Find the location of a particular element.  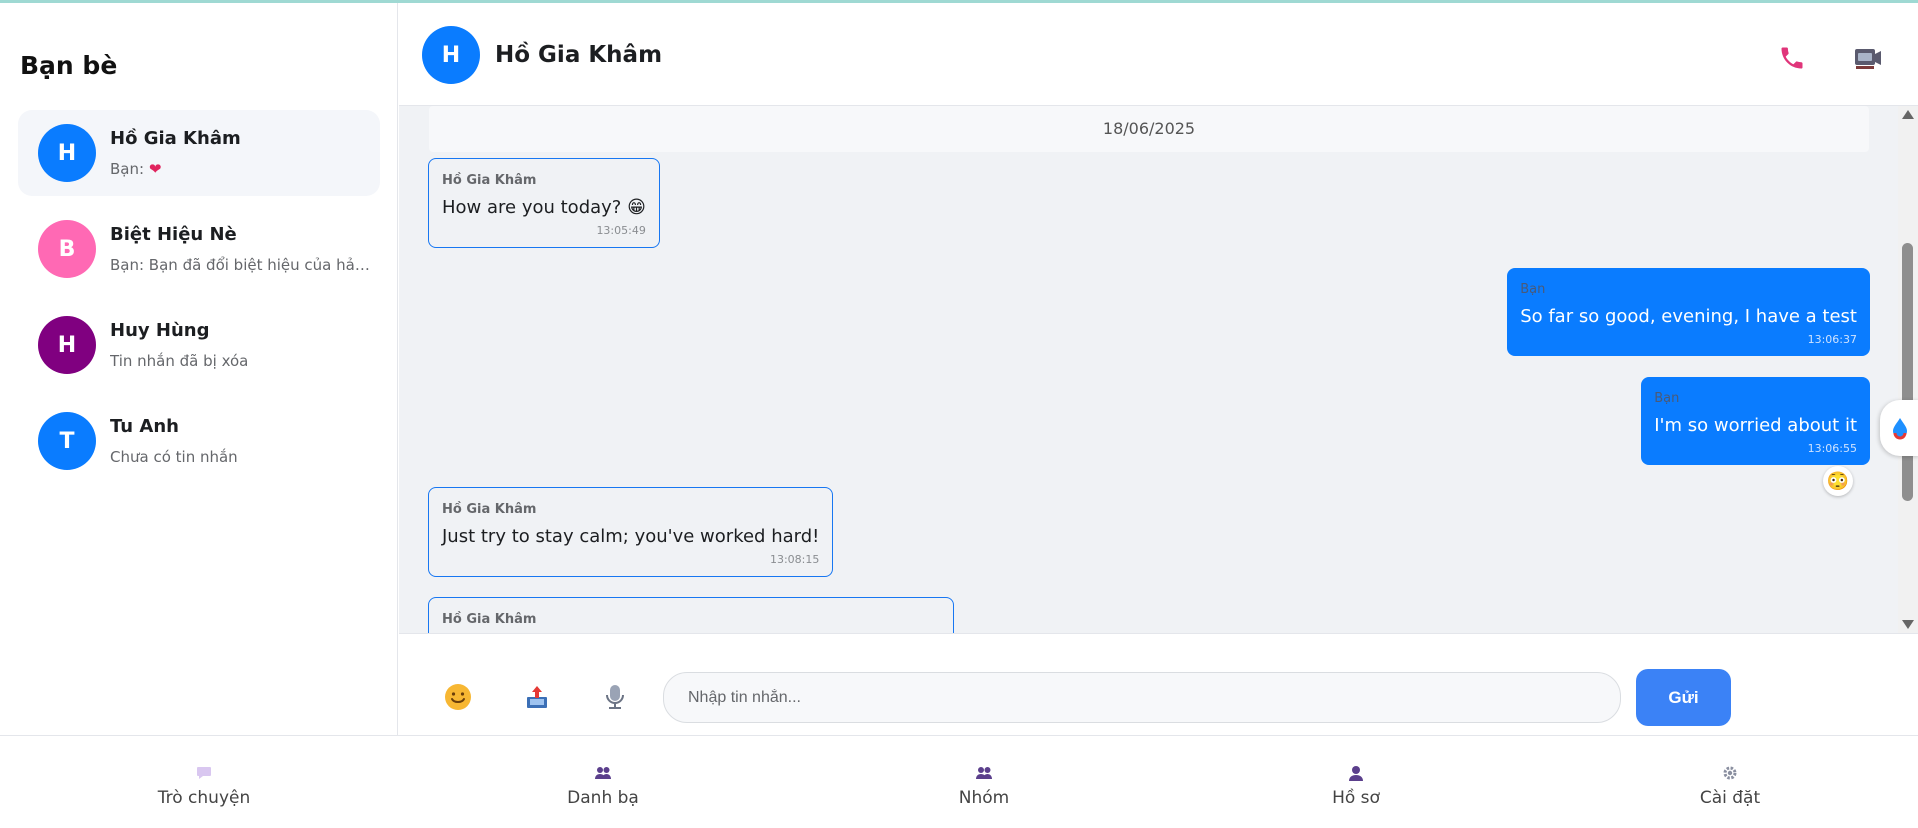

scroll-down-arrow-icon is located at coordinates (1908, 624).